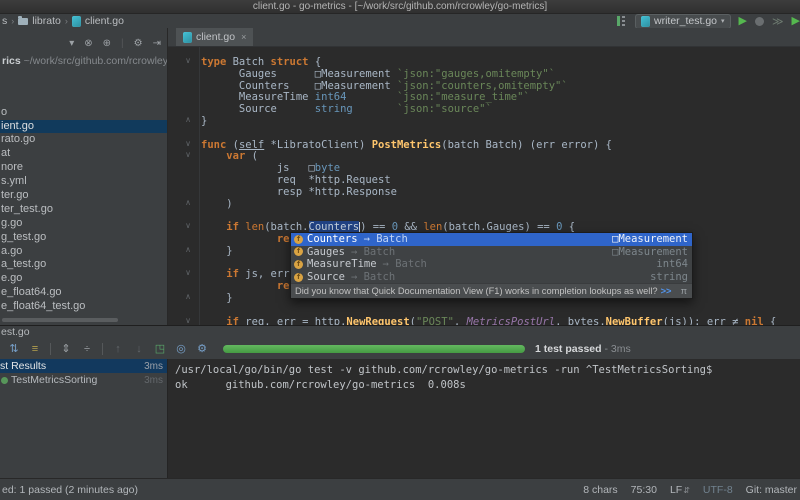 This screenshot has width=800, height=500. Describe the element at coordinates (251, 62) in the screenshot. I see `code-token: Batch` at that location.